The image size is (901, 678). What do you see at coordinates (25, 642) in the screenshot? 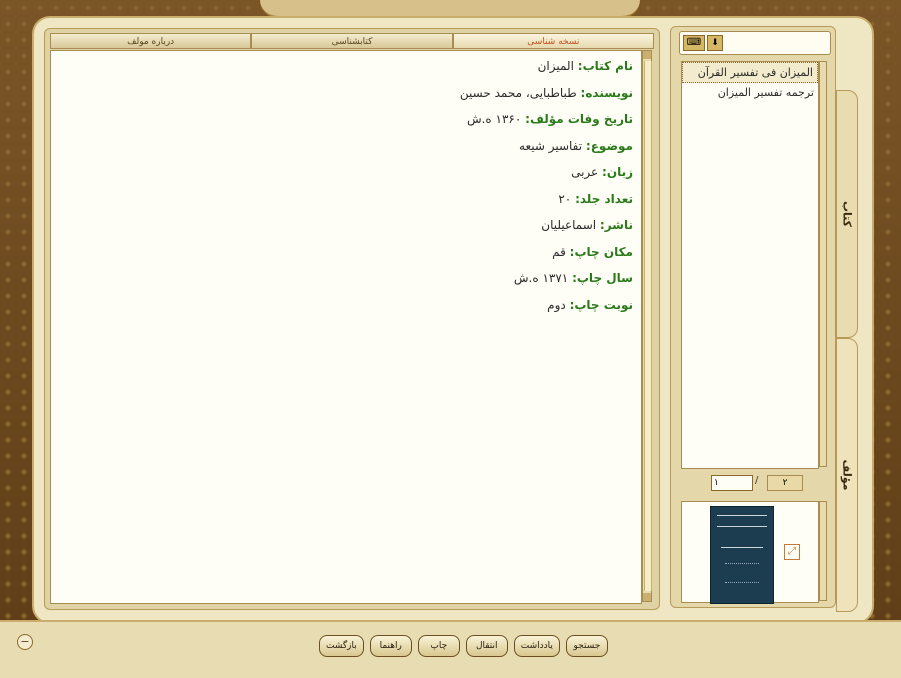
I see `minimize-icon: −` at bounding box center [25, 642].